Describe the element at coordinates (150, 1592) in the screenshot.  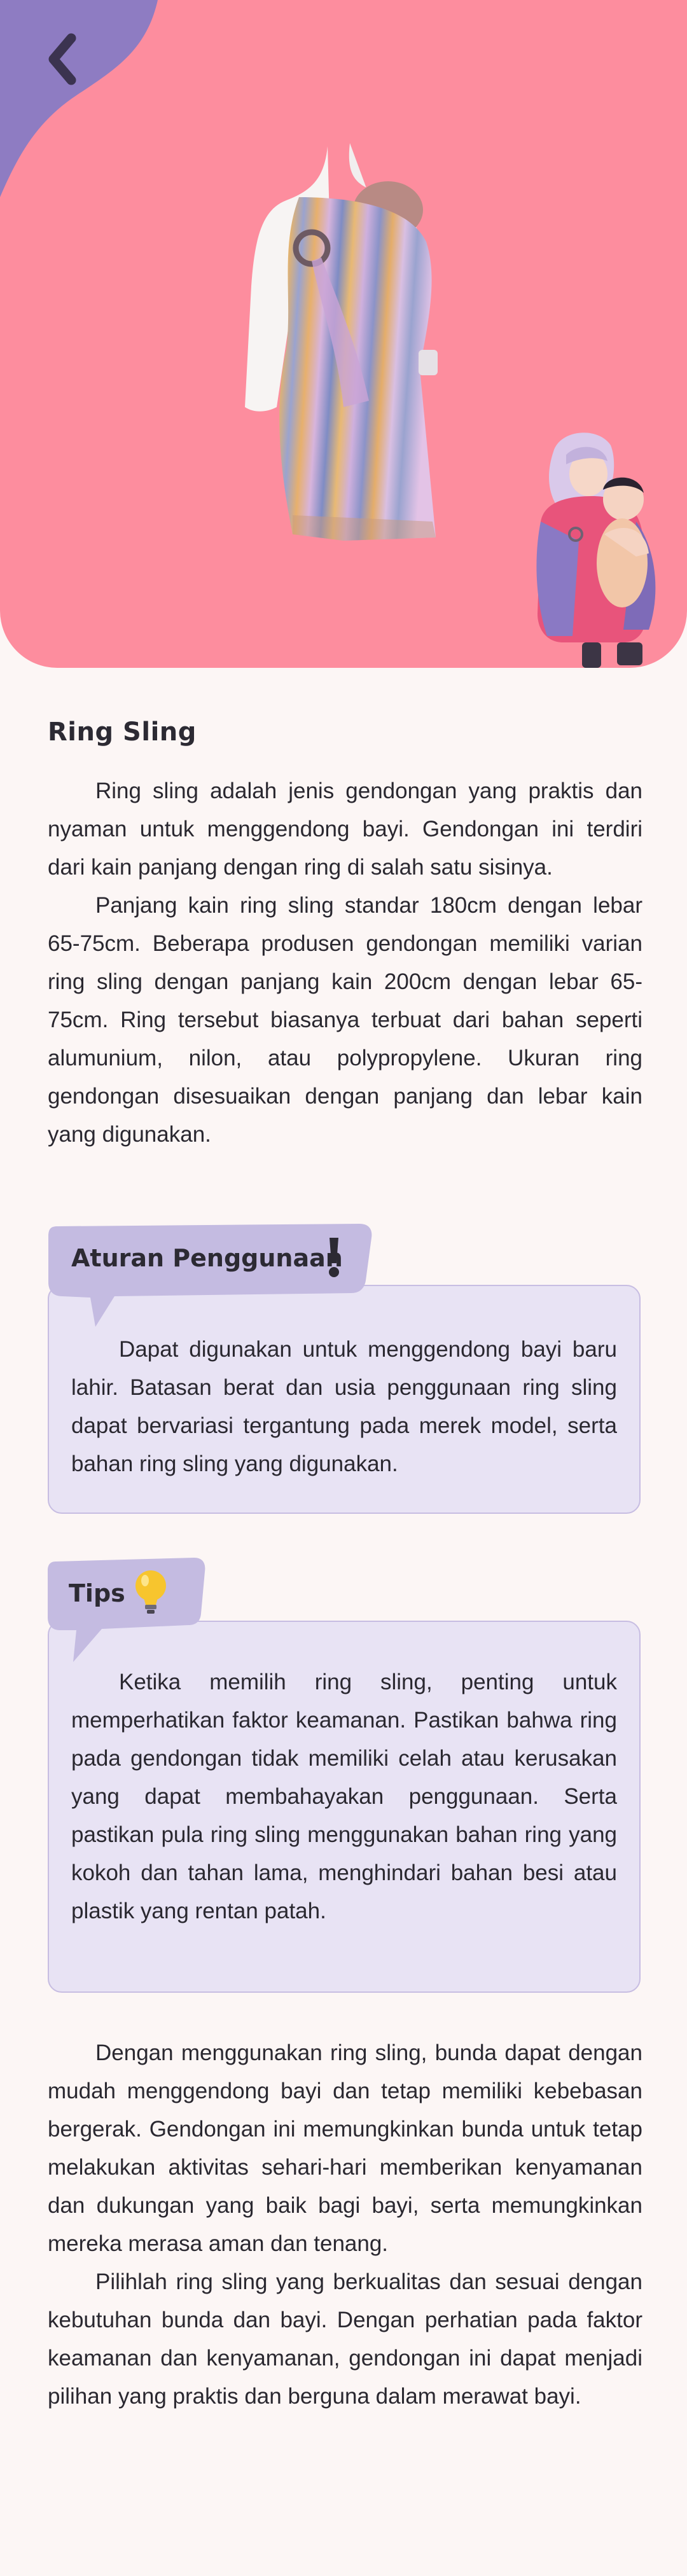
I see `lightbulb-icon` at that location.